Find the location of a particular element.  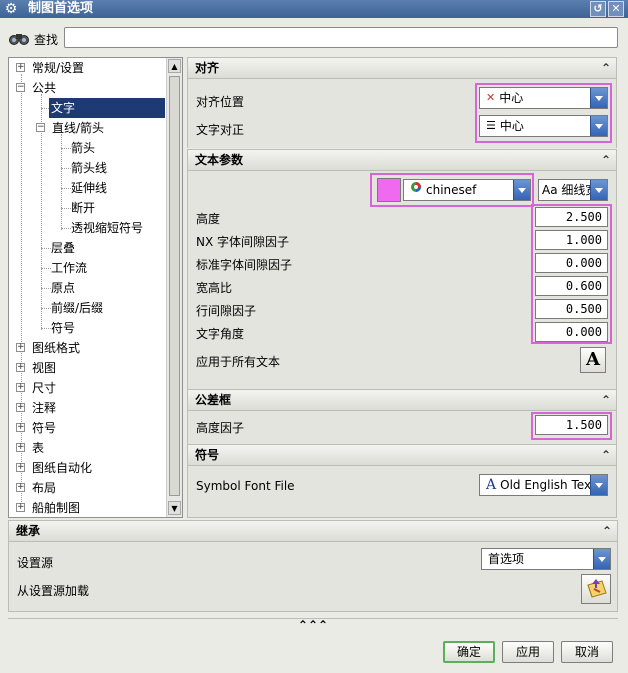

text-color-swatch is located at coordinates (389, 190).